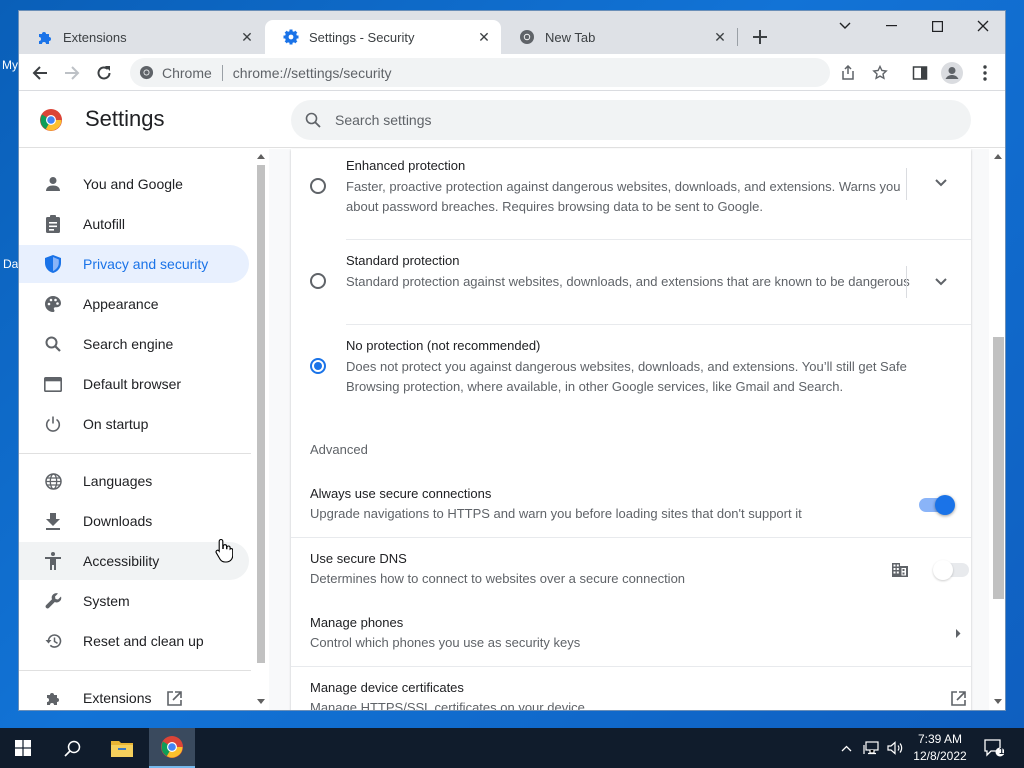 This screenshot has width=1024, height=768. Describe the element at coordinates (403, 260) in the screenshot. I see `option-title: Standard protection` at that location.